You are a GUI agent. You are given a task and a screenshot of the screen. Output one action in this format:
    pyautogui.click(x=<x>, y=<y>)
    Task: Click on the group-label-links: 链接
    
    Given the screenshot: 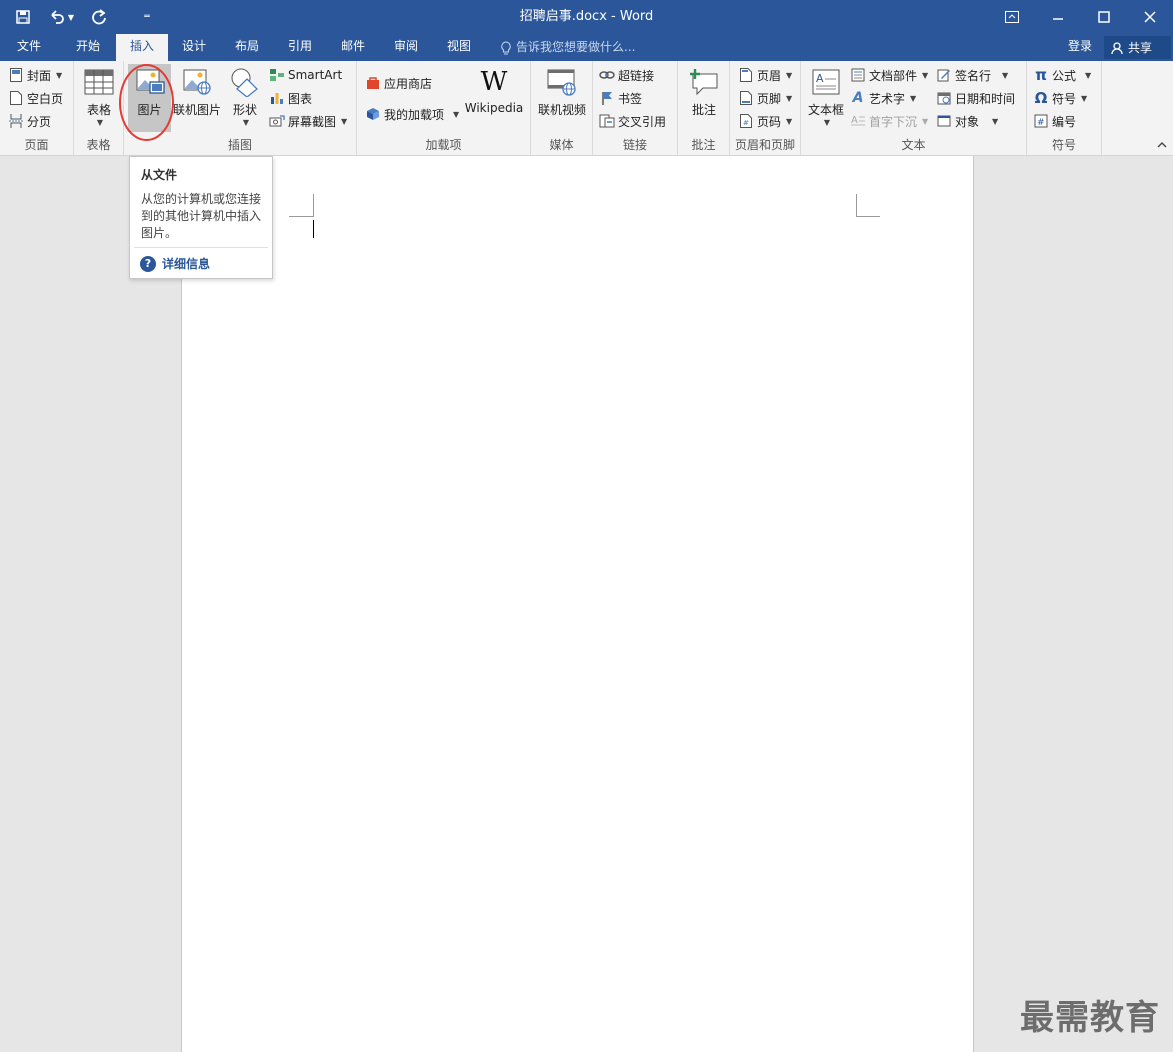 What is the action you would take?
    pyautogui.click(x=634, y=145)
    